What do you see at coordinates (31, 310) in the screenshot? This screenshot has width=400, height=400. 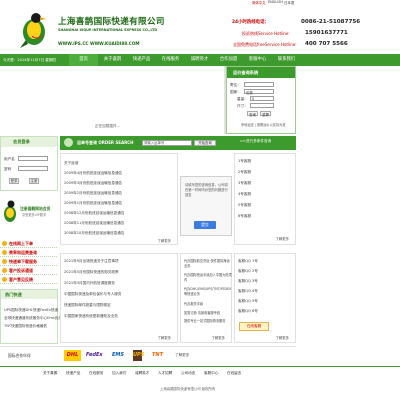 I see `hot-item: UPS国际快递DHL快递FedEx快递` at bounding box center [31, 310].